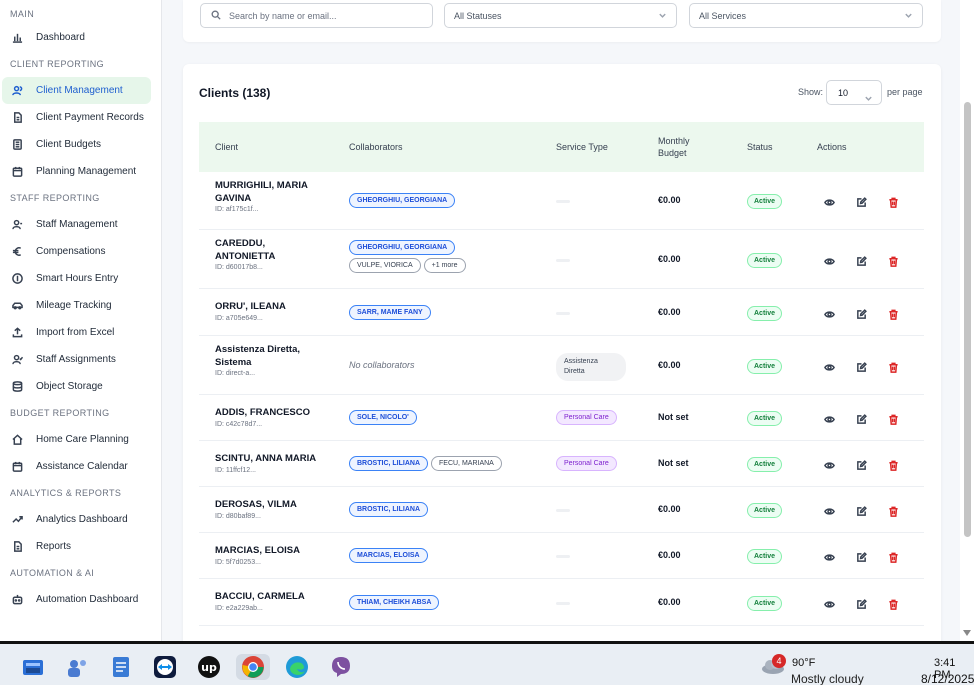 This screenshot has width=974, height=685. I want to click on viber-icon, so click(341, 667).